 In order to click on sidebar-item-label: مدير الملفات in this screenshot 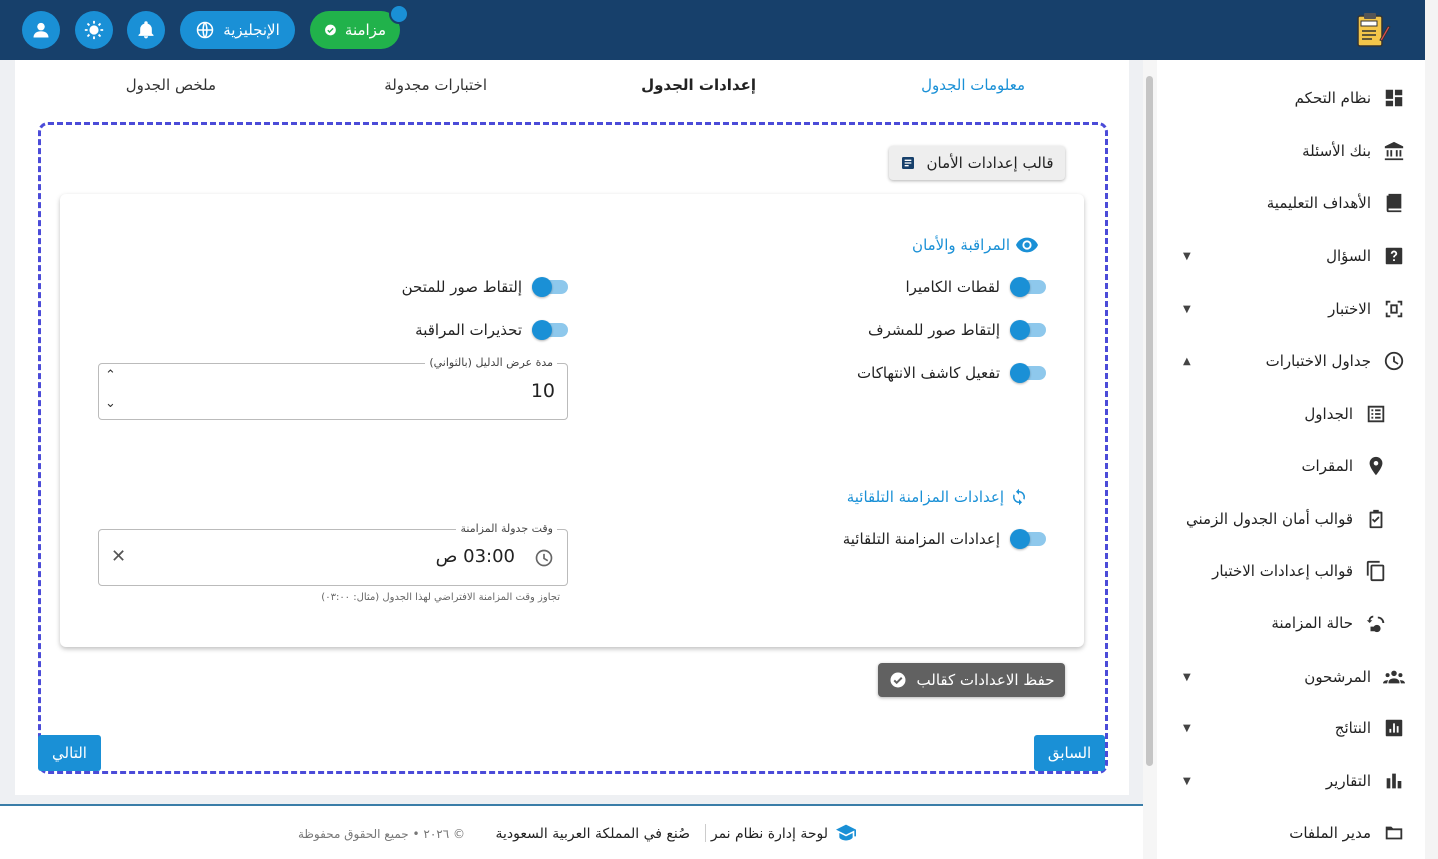, I will do `click(1330, 833)`.